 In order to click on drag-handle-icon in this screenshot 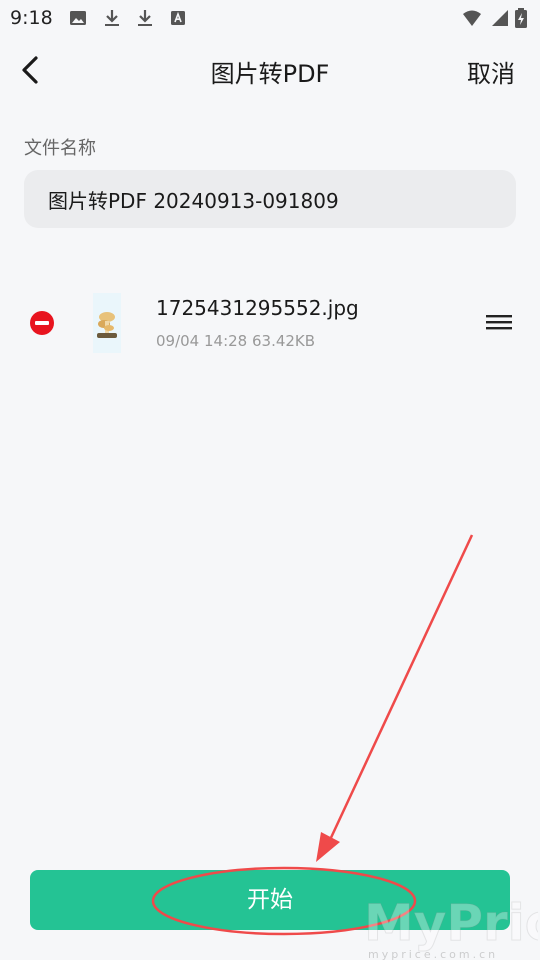, I will do `click(499, 322)`.